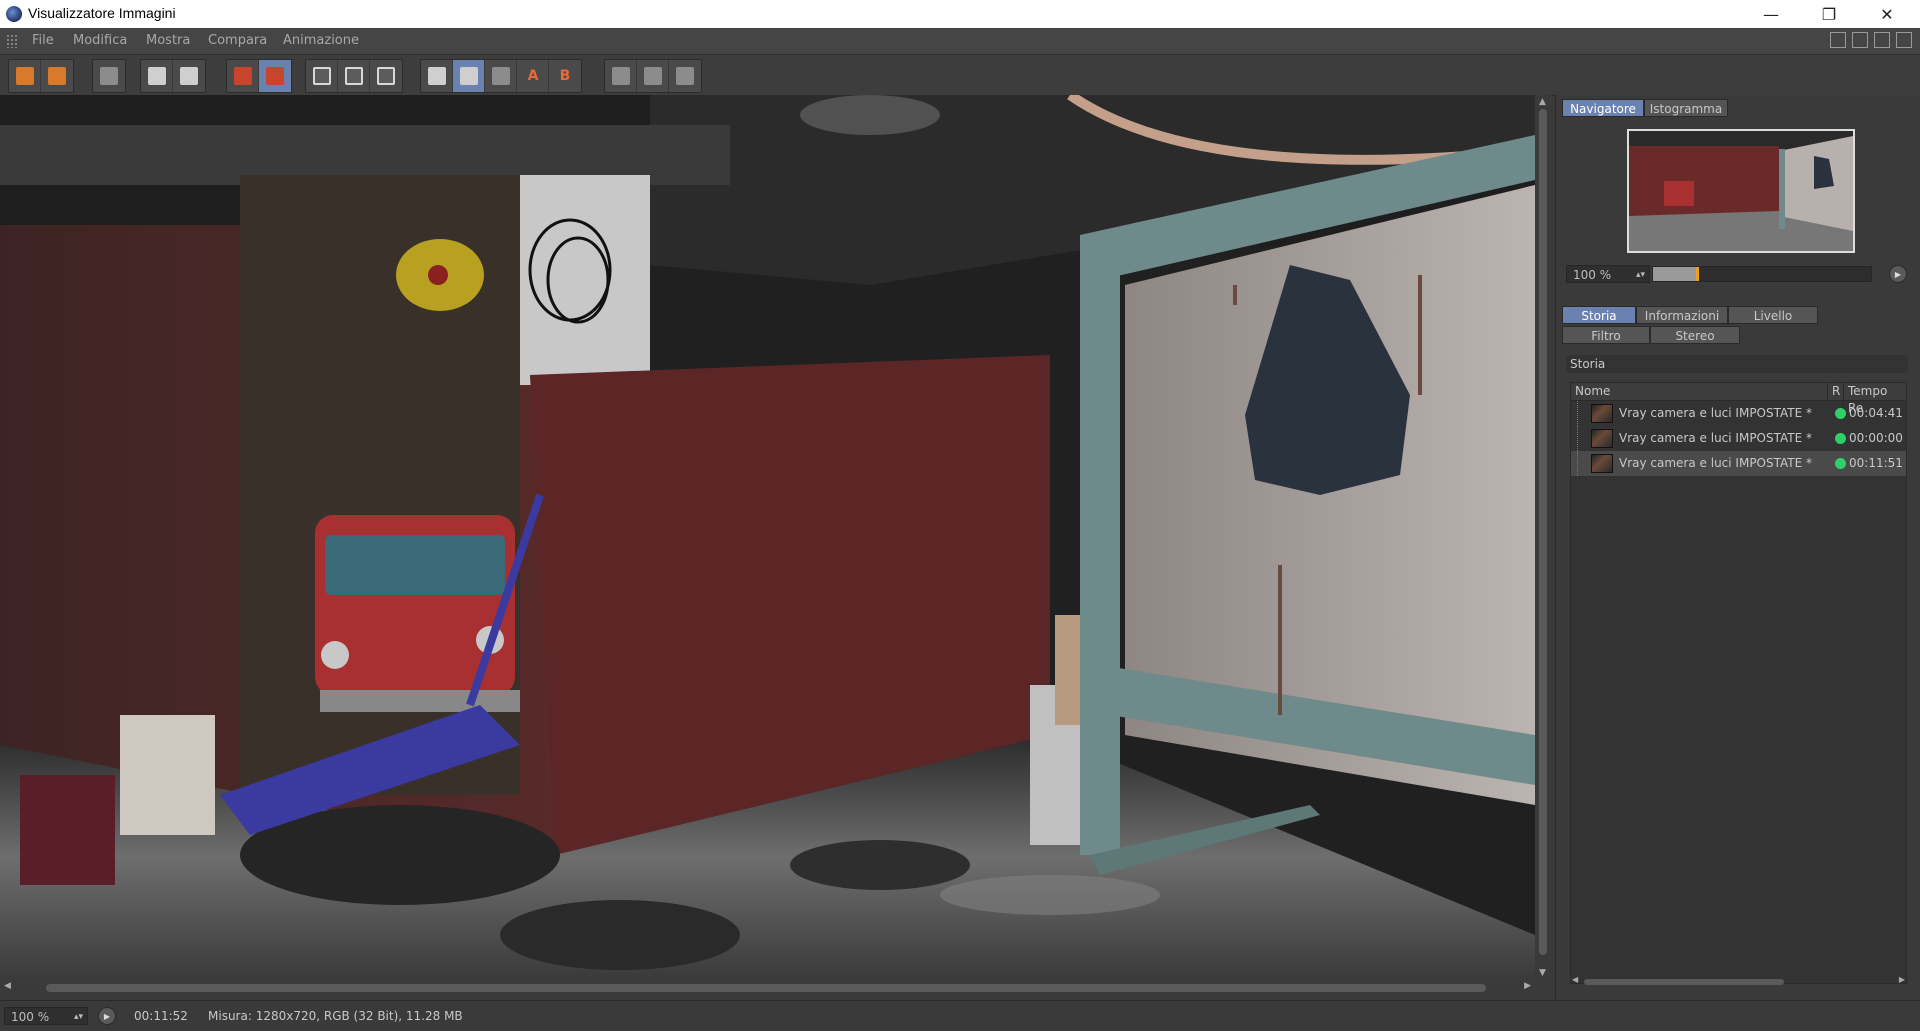 This screenshot has width=1920, height=1031. I want to click on channel-both-icon, so click(653, 76).